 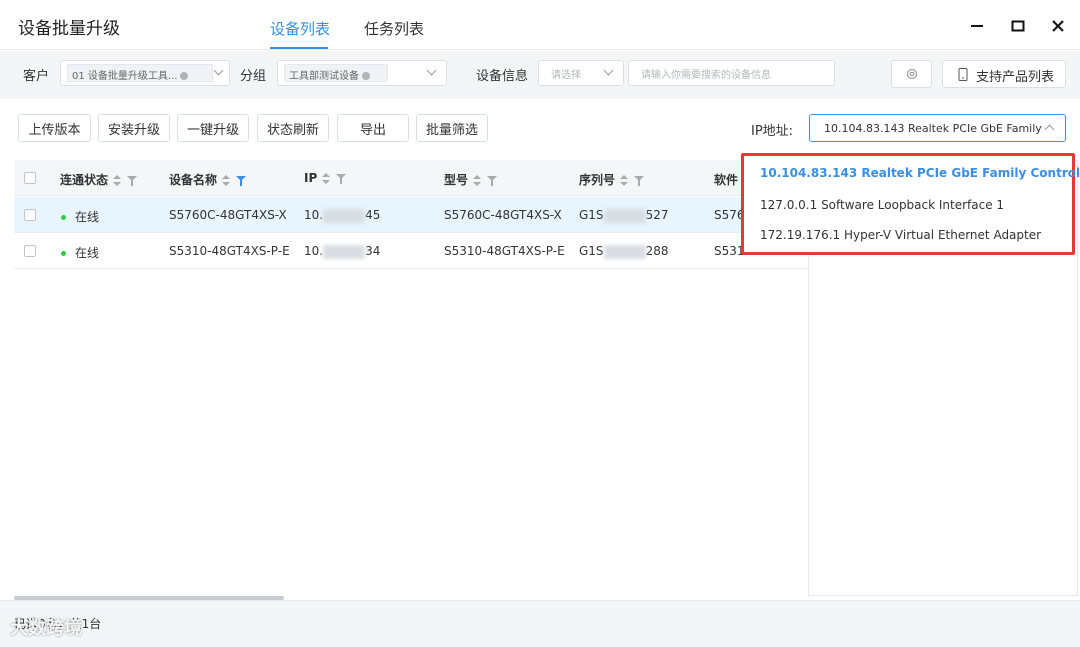 I want to click on device-info-search-input: 请输入你需要搜索的设备信息, so click(x=731, y=73).